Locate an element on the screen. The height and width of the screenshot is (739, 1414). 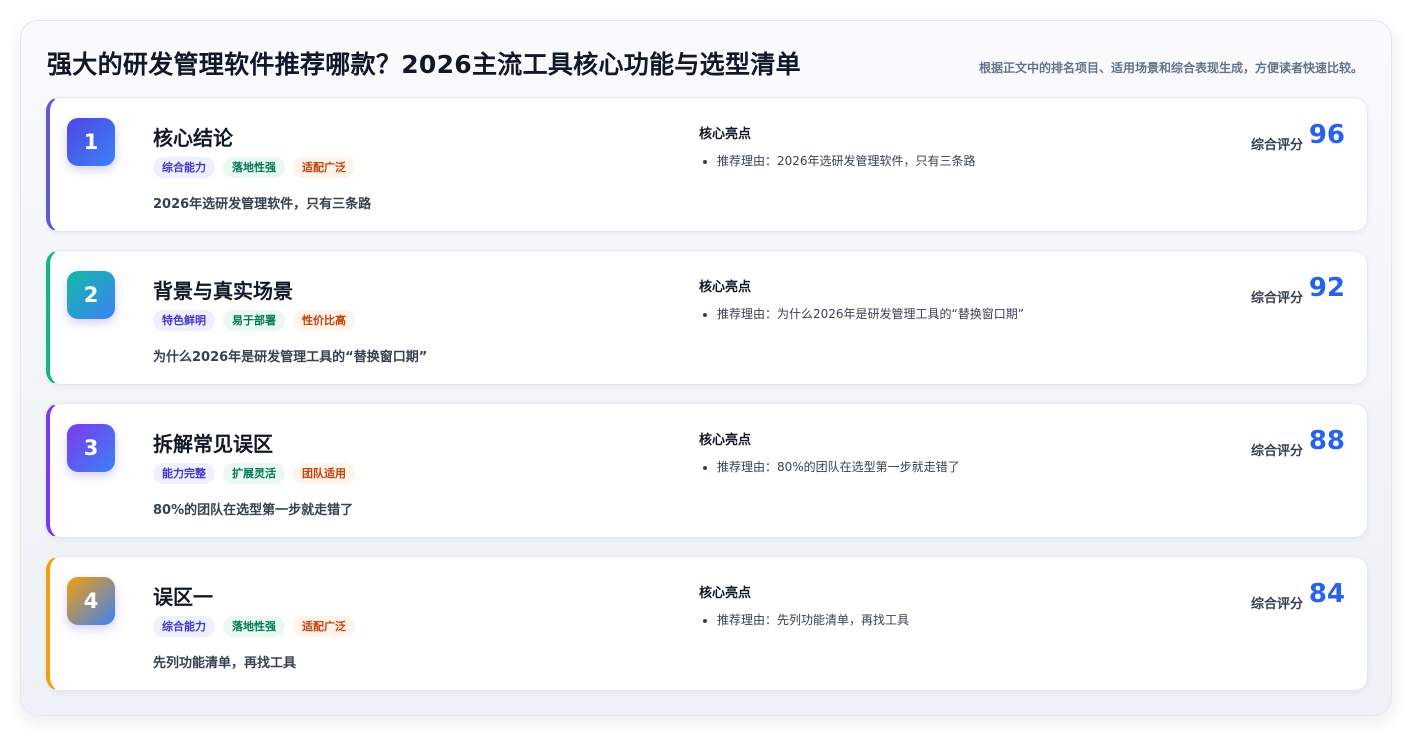
tag-list: 能力完整 扩展灵活 团队适用 is located at coordinates (254, 473).